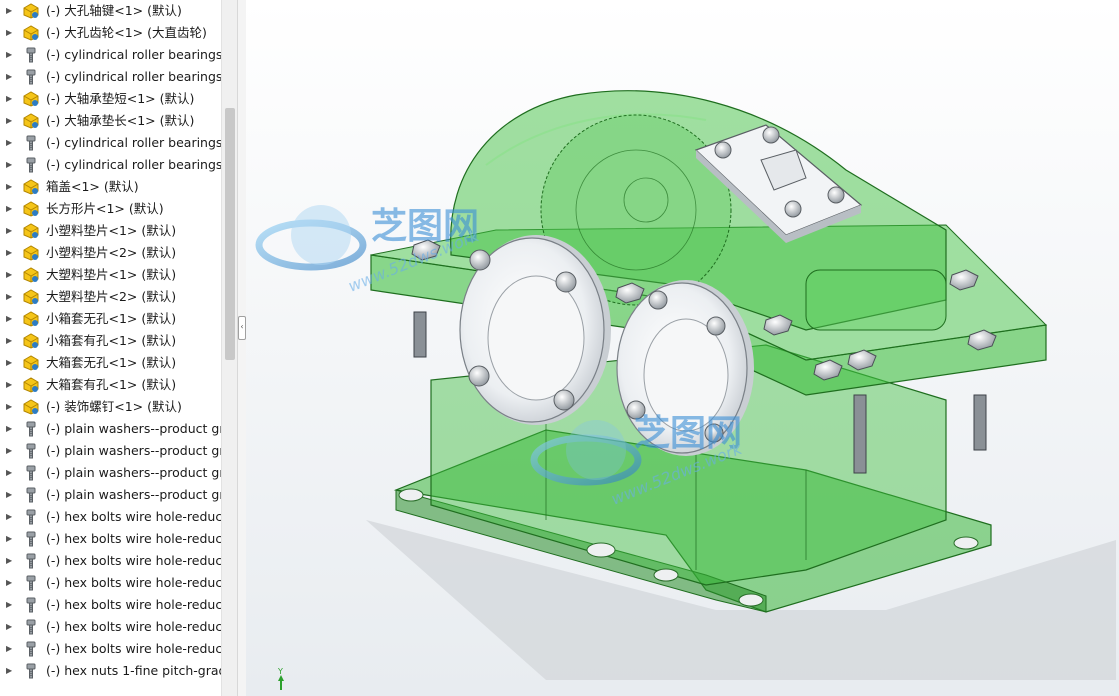 This screenshot has width=1119, height=696. I want to click on tree-item-label: (-) 大孔齿轮<1> (大直齿轮), so click(126, 32).